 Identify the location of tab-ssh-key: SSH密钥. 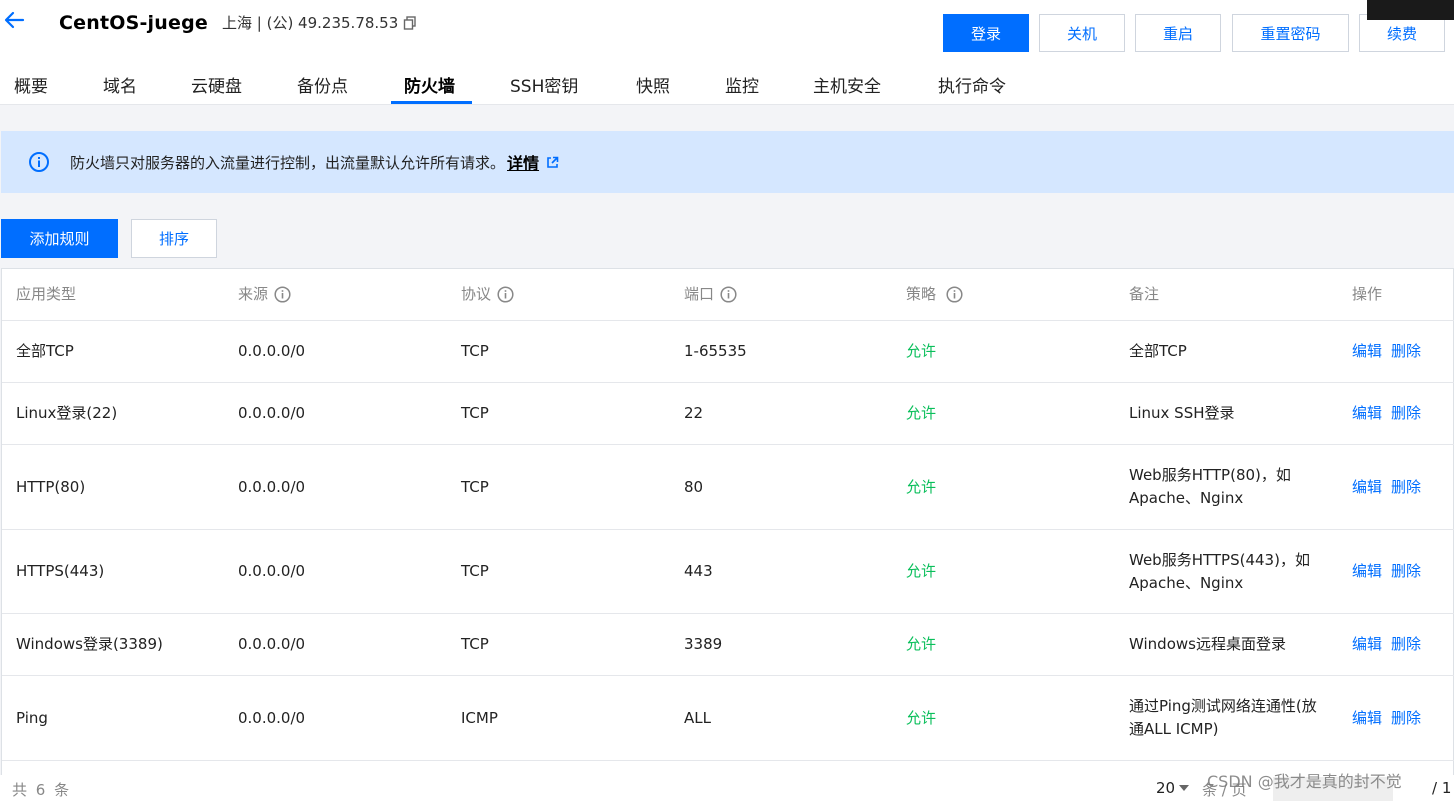
(544, 84).